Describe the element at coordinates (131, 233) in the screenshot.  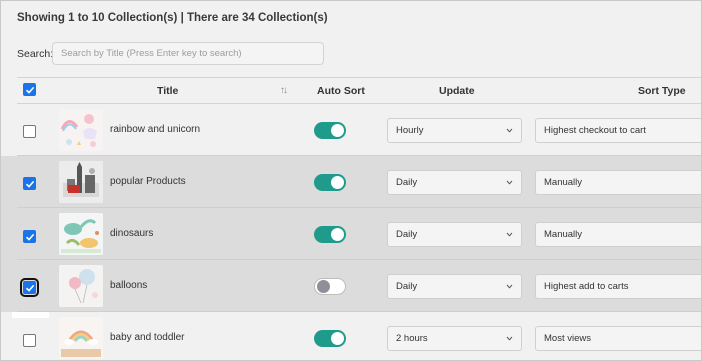
I see `collection-title: dinosaurs` at that location.